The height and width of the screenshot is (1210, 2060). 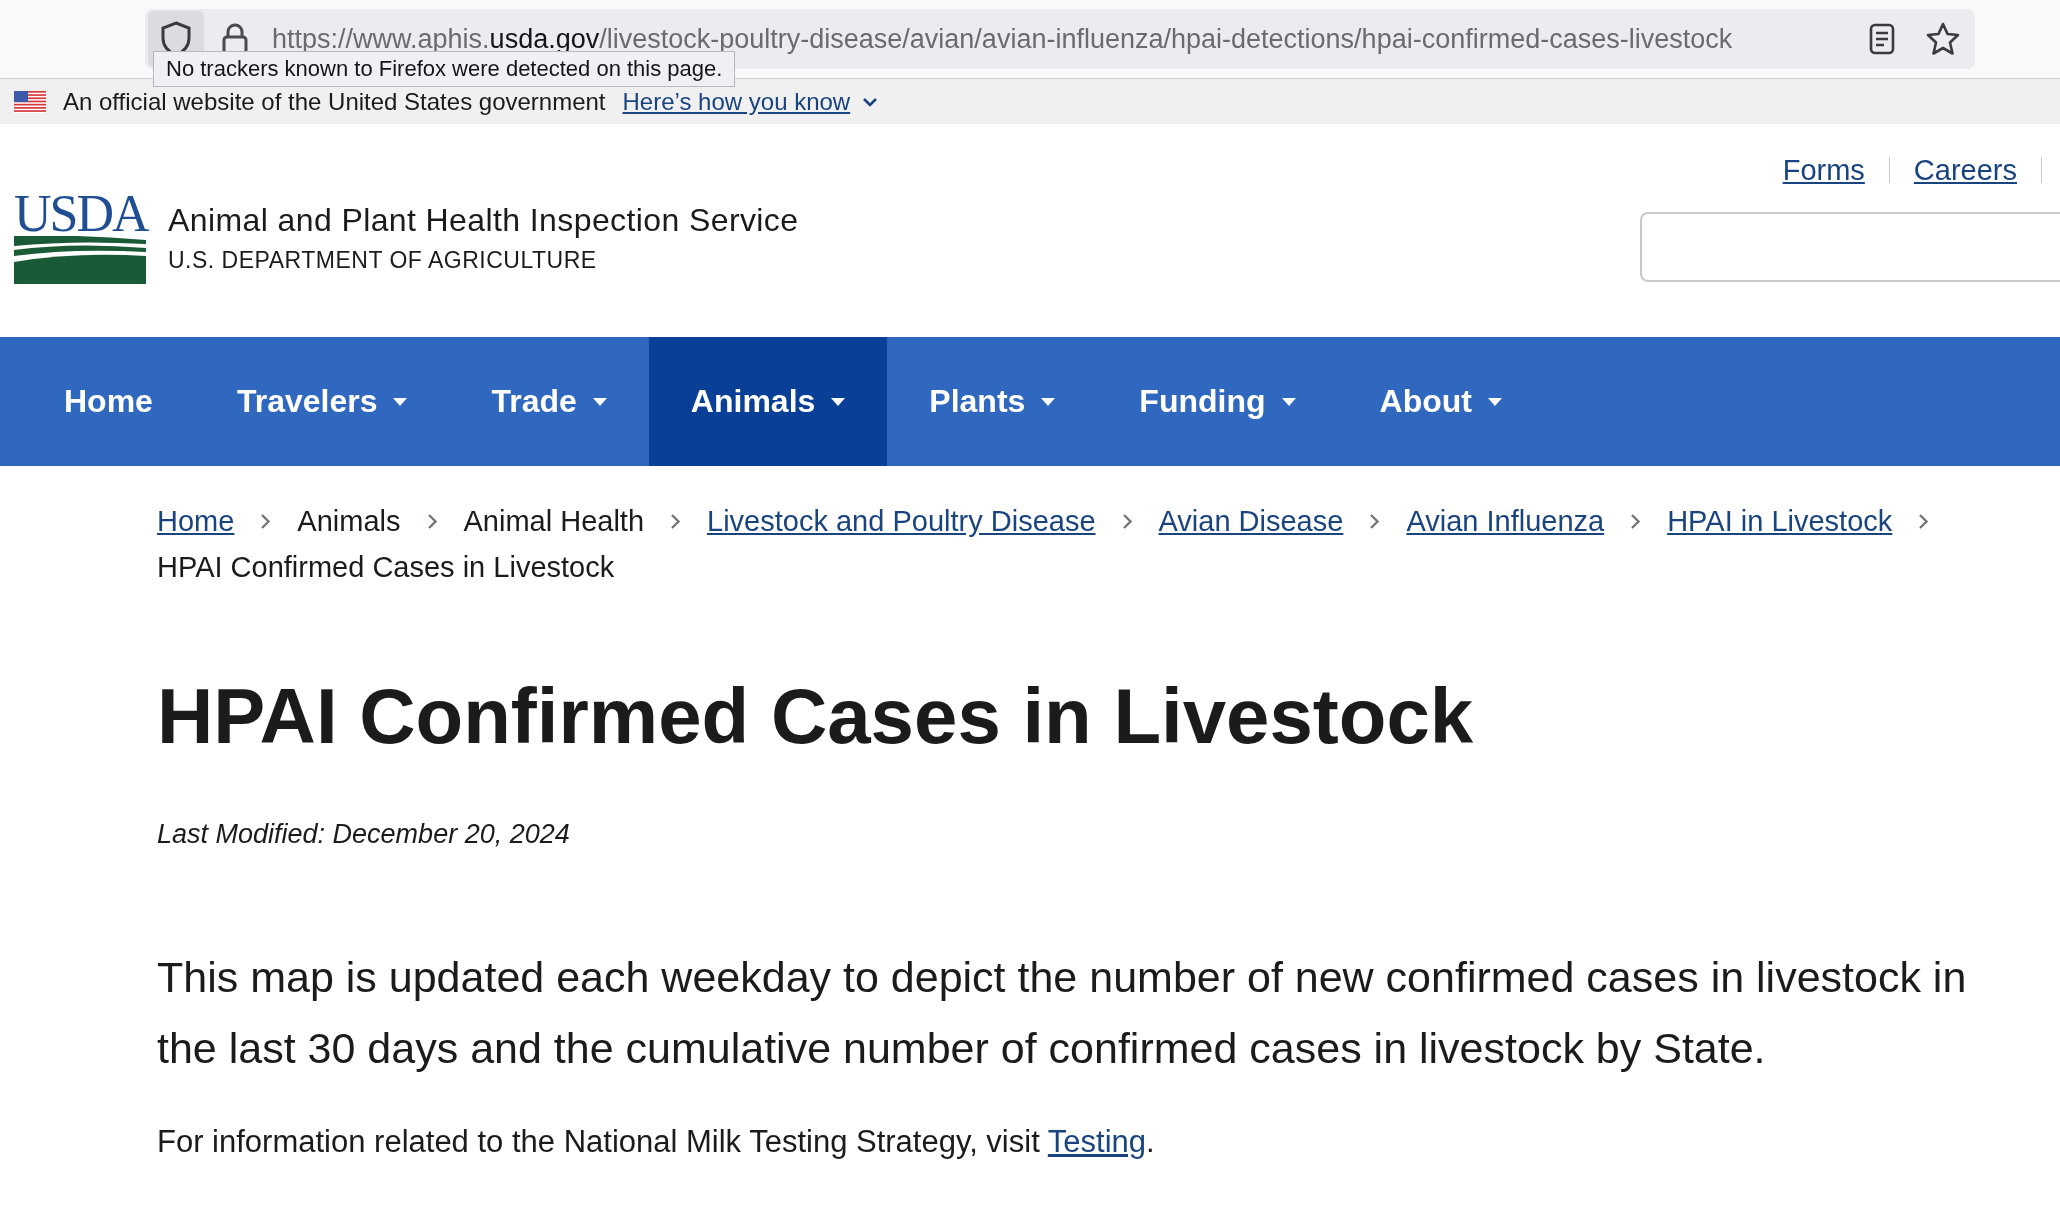 I want to click on tooltip: No trackers known to Firefox were detected on this page., so click(x=444, y=69).